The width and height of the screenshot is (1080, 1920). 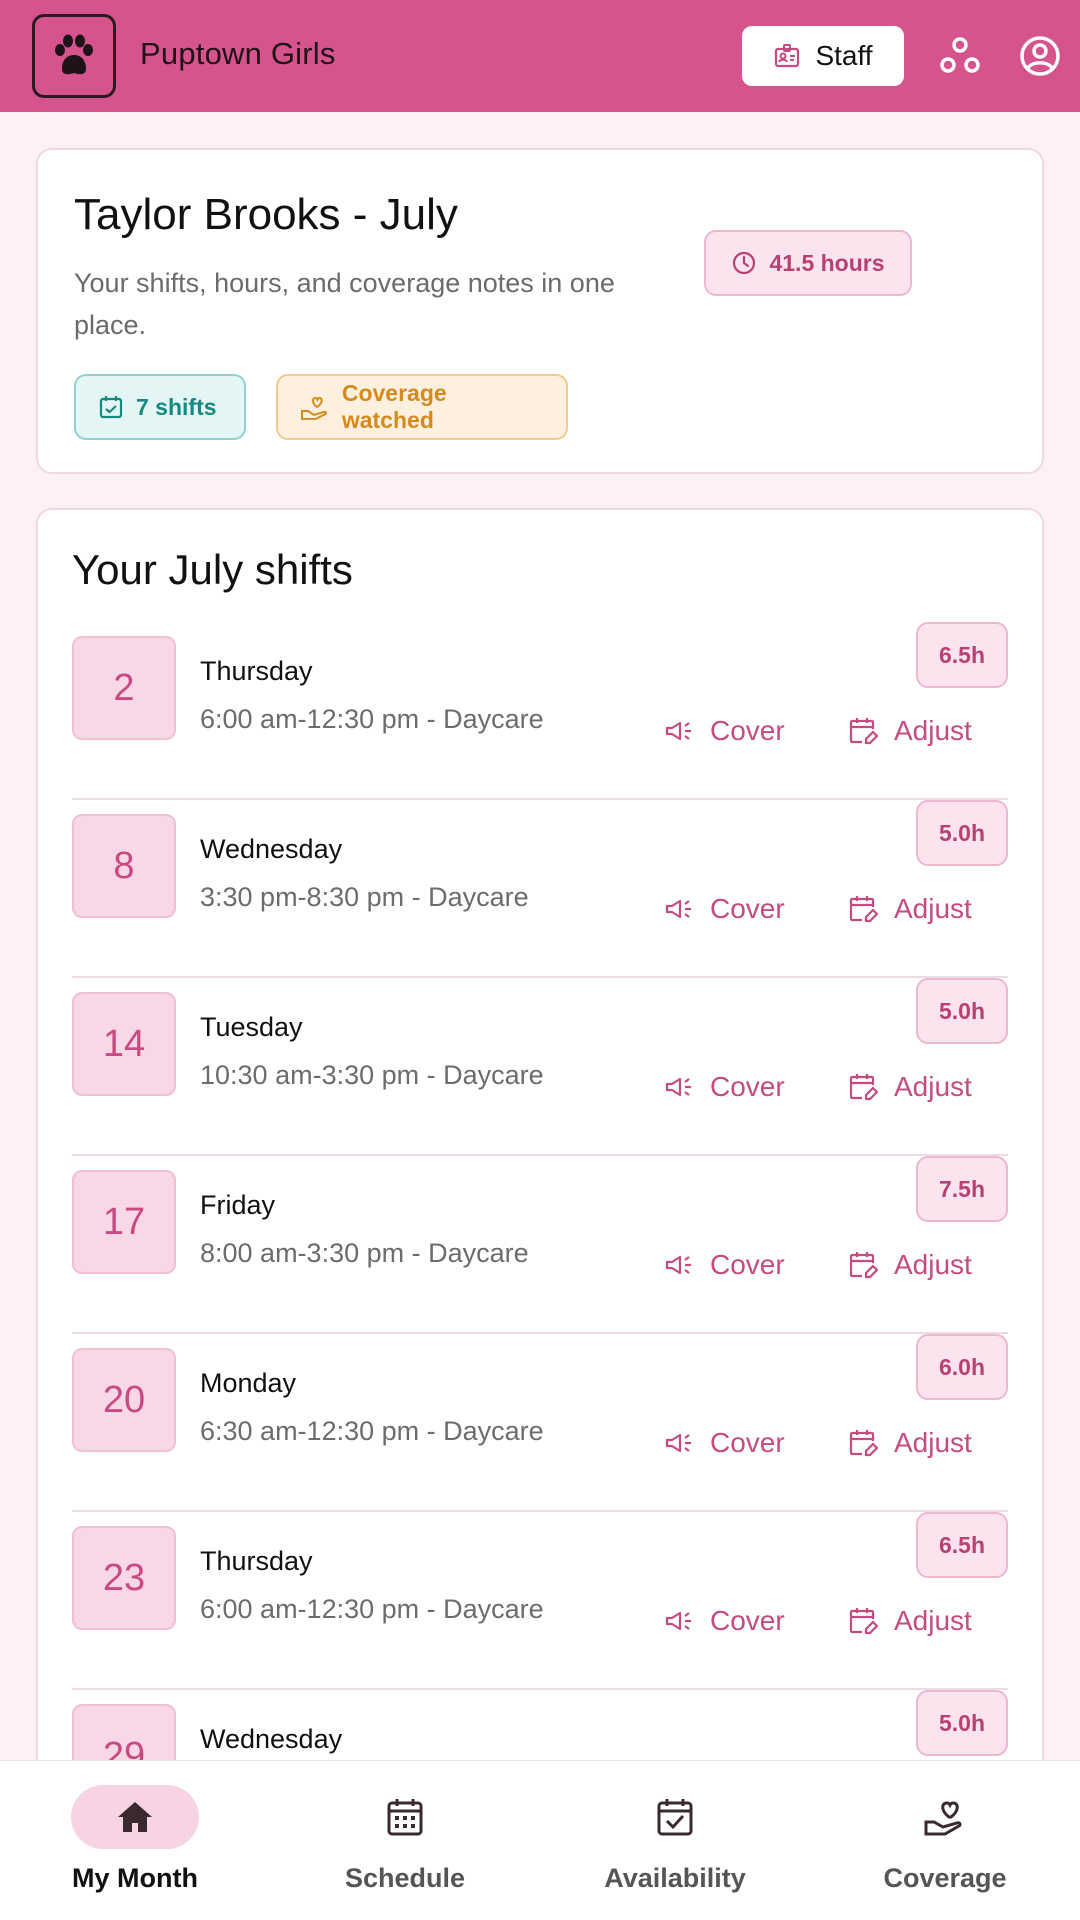 I want to click on total-hours-value: 41.5 hours, so click(x=827, y=262).